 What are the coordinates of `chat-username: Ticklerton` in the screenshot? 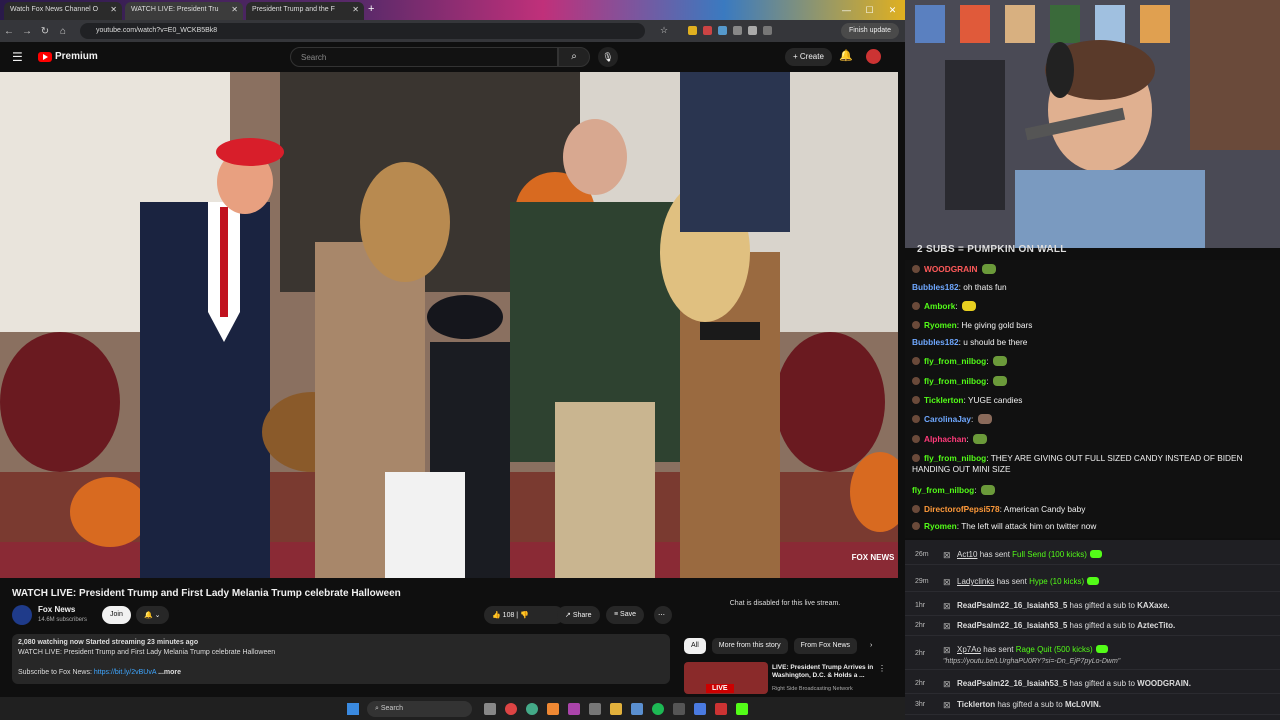 It's located at (944, 400).